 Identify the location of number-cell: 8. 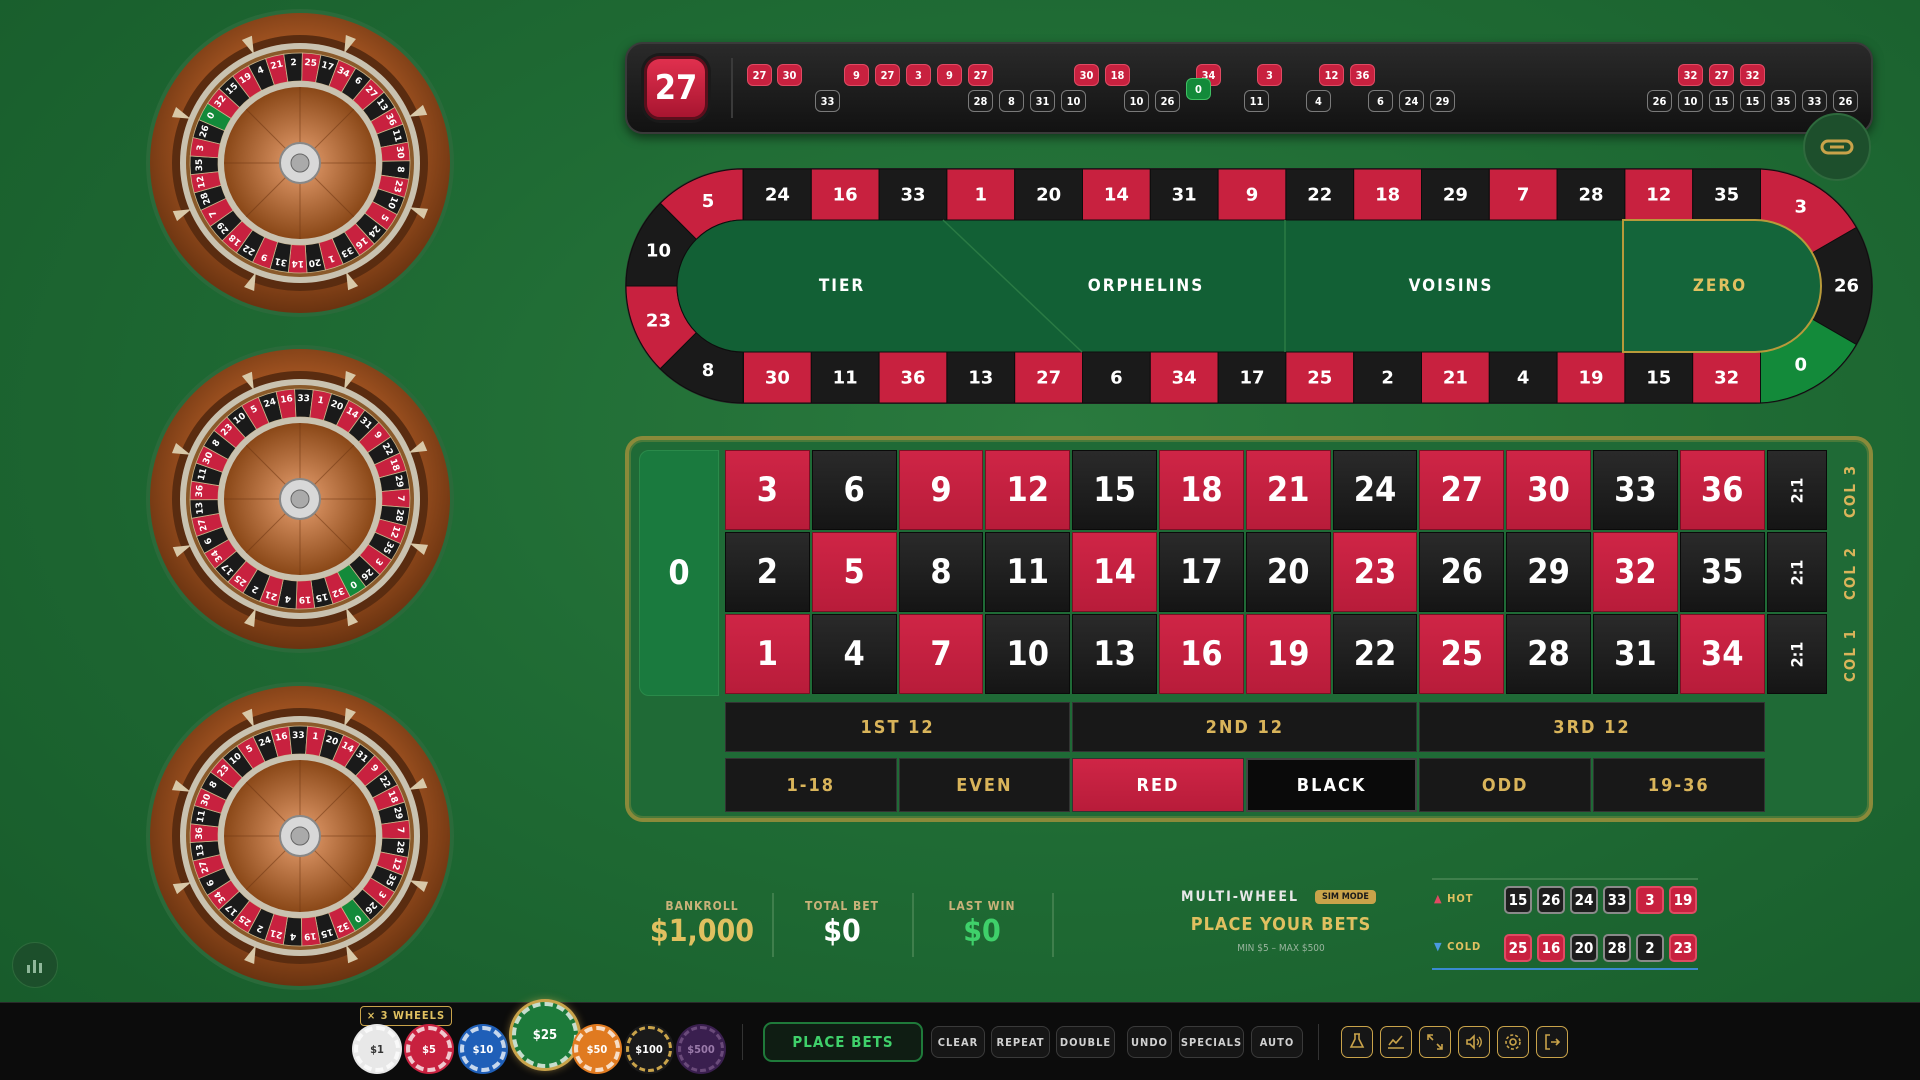
(941, 572).